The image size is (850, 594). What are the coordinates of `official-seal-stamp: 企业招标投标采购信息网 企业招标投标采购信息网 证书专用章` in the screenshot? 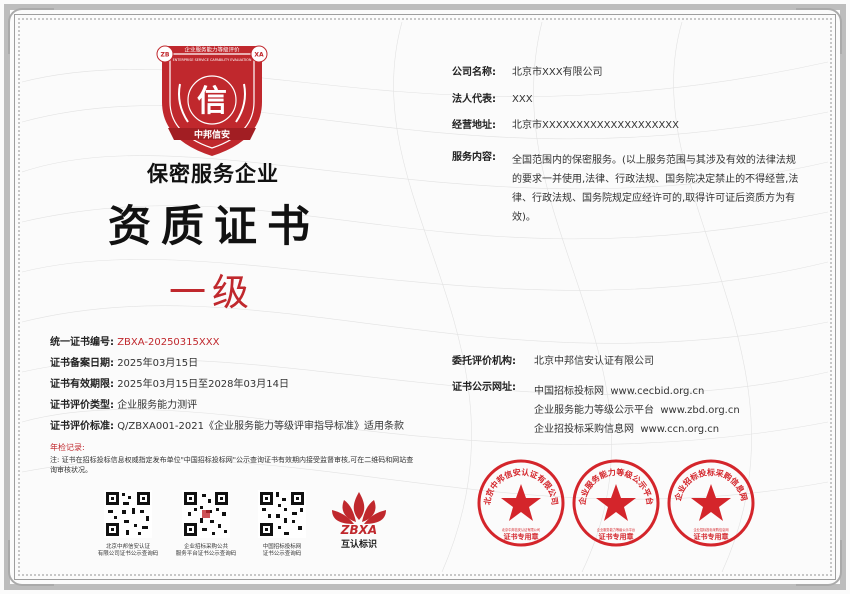 It's located at (711, 503).